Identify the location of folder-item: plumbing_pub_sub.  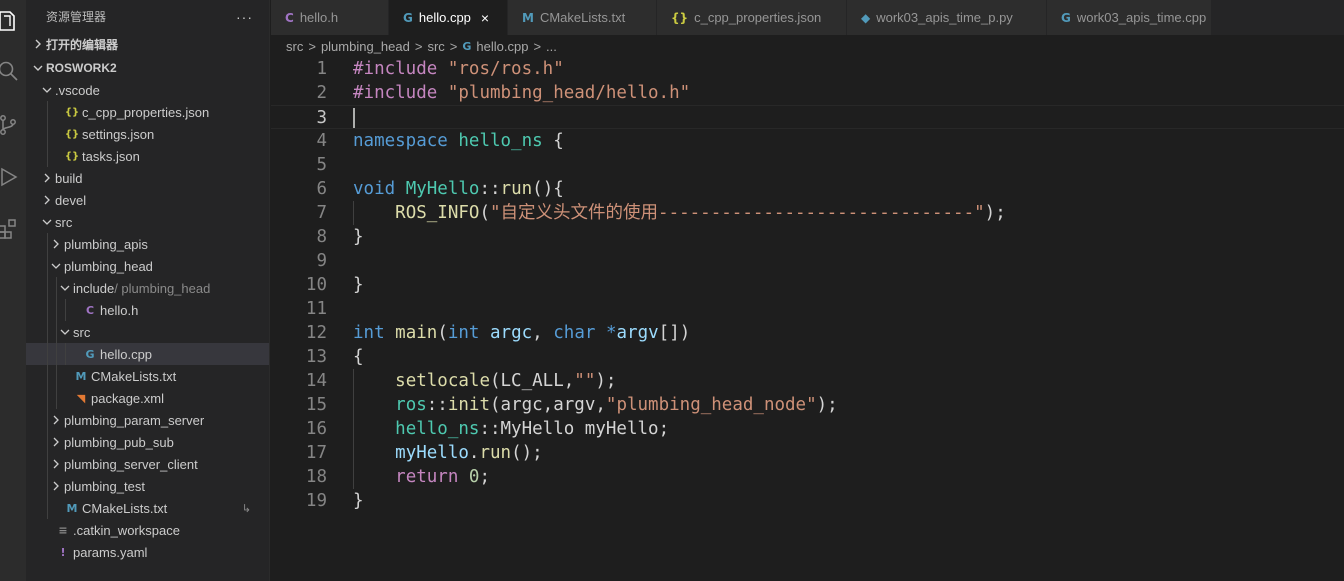
(147, 442).